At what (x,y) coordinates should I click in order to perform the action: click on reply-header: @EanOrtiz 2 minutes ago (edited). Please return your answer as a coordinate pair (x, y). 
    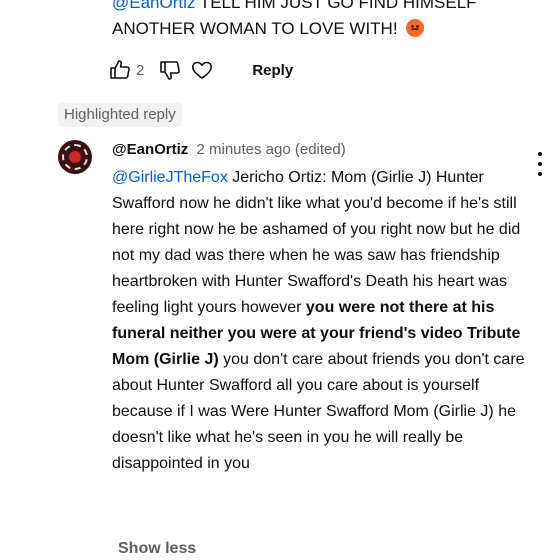
    Looking at the image, I should click on (319, 150).